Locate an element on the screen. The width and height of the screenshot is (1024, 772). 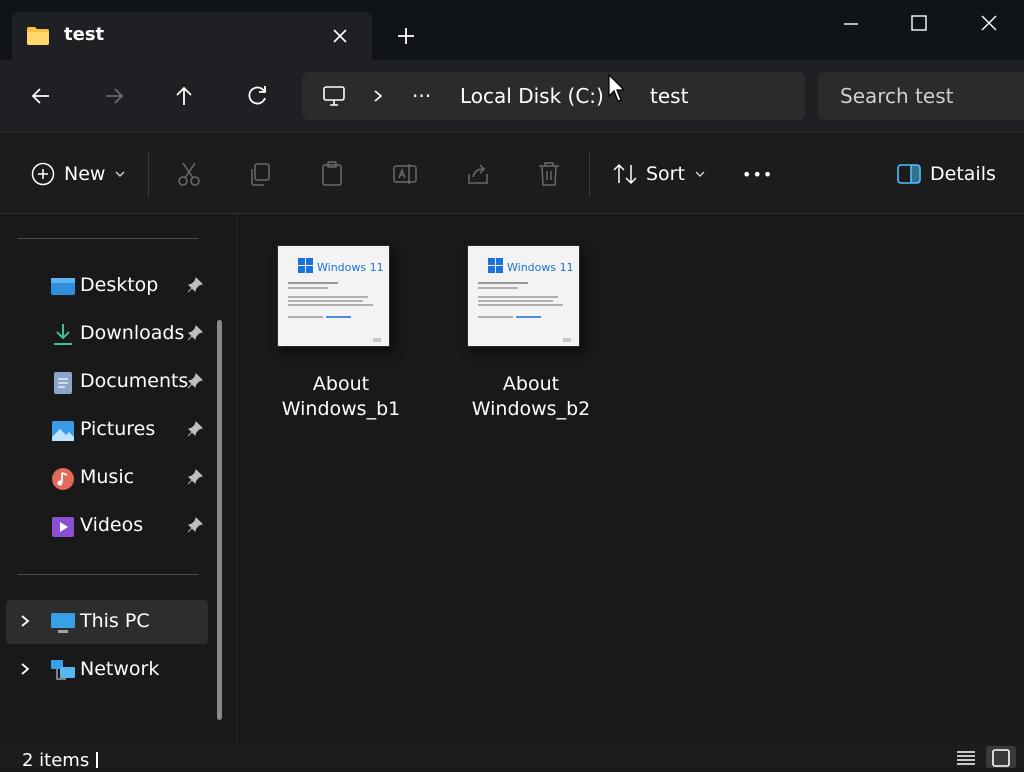
sidebar-item-documents: Documents is located at coordinates (111, 382).